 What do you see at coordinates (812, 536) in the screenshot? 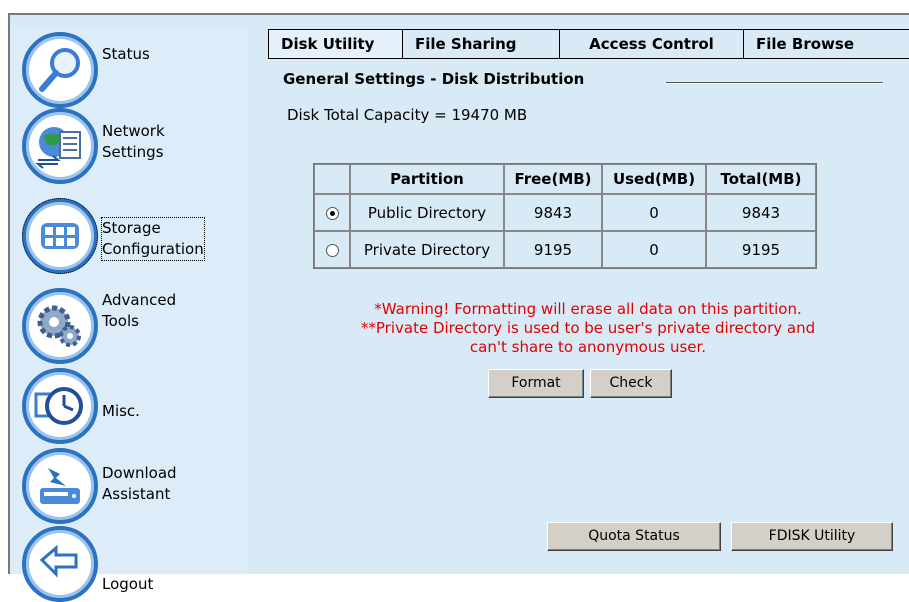
I see `fdisk-utility-button: FDISK Utility` at bounding box center [812, 536].